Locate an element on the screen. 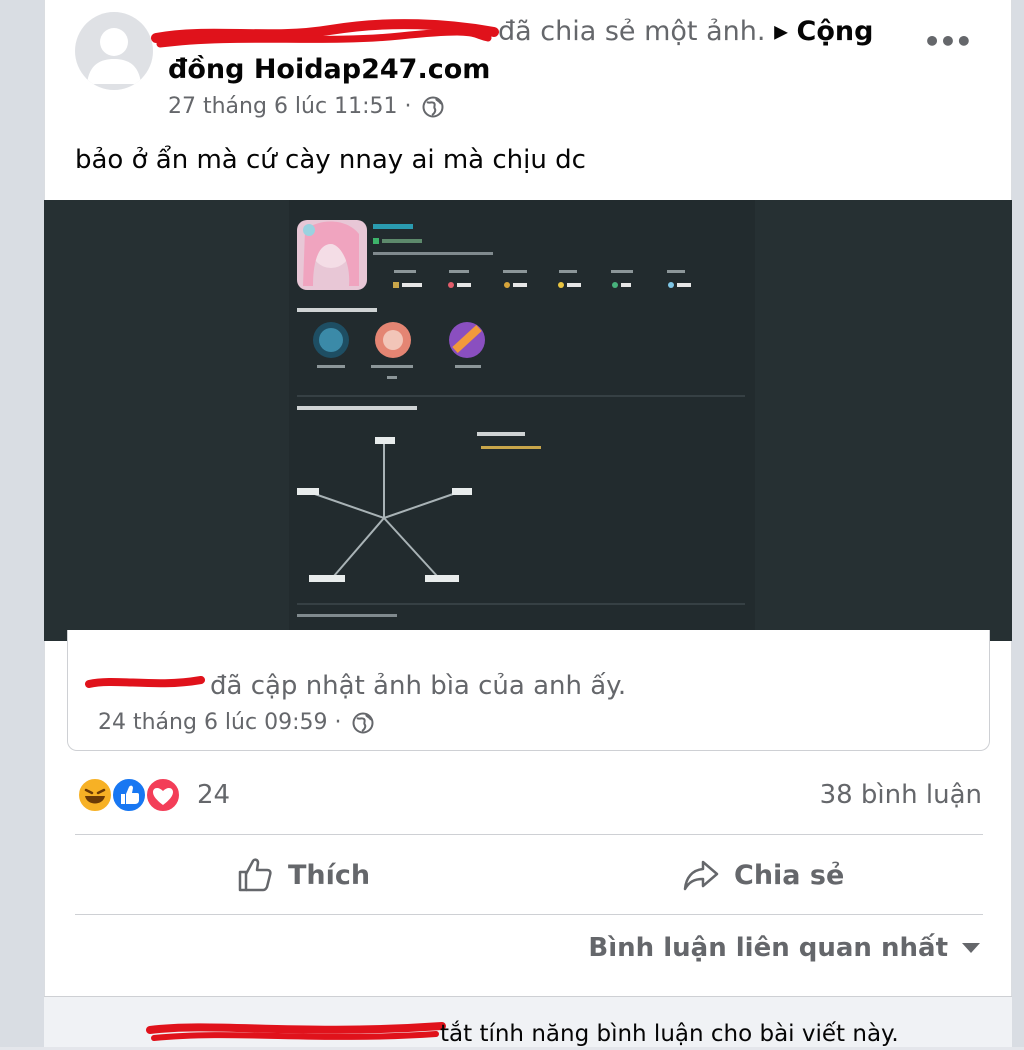  author-avatar is located at coordinates (114, 51).